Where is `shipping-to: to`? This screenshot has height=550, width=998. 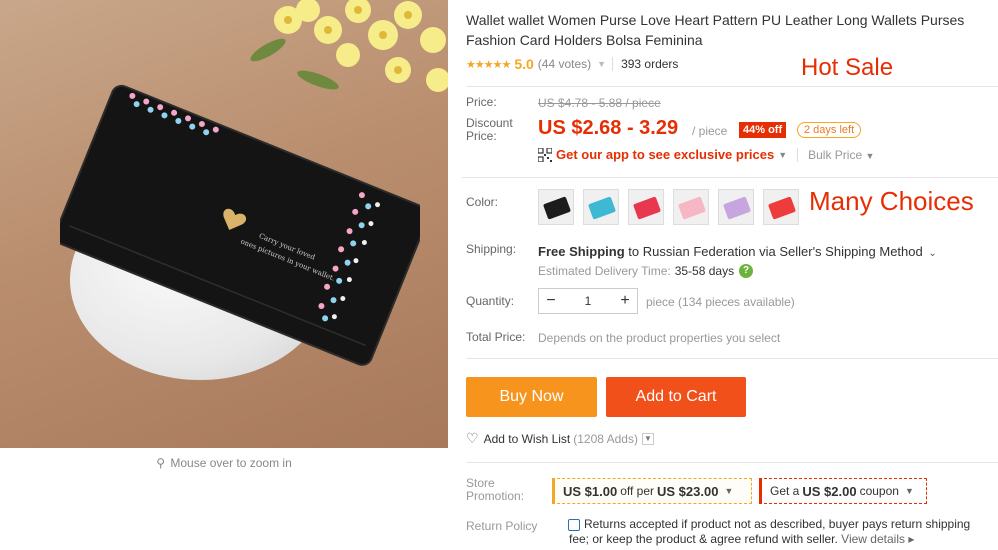 shipping-to: to is located at coordinates (634, 251).